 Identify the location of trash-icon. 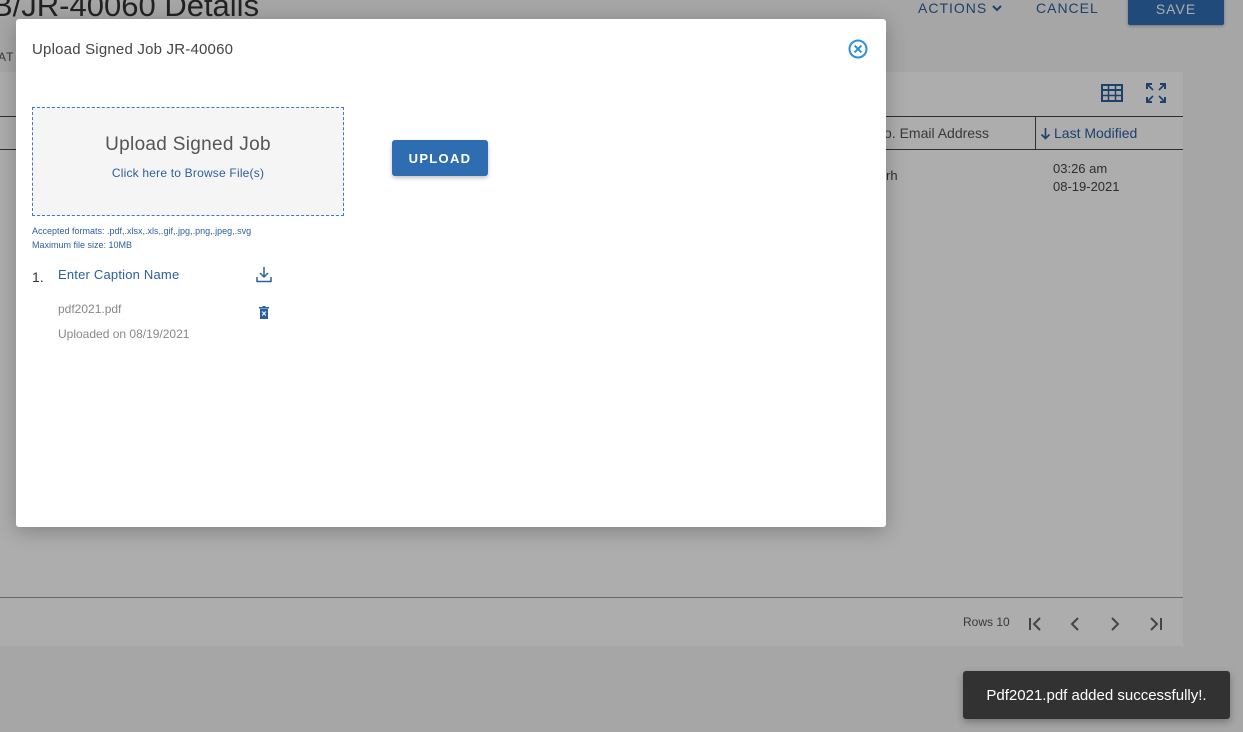
(264, 312).